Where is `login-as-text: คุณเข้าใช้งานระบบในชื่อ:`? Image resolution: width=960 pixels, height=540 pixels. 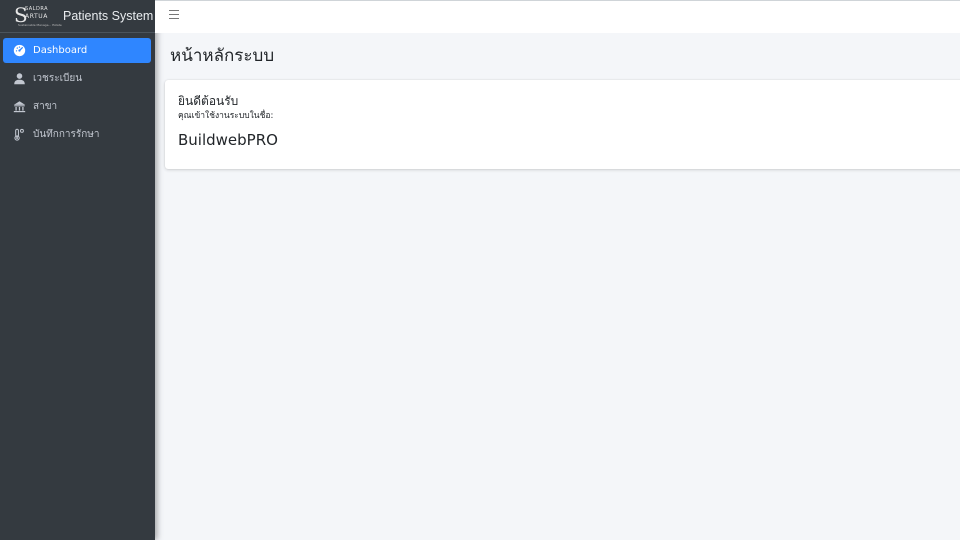 login-as-text: คุณเข้าใช้งานระบบในชื่อ: is located at coordinates (226, 116).